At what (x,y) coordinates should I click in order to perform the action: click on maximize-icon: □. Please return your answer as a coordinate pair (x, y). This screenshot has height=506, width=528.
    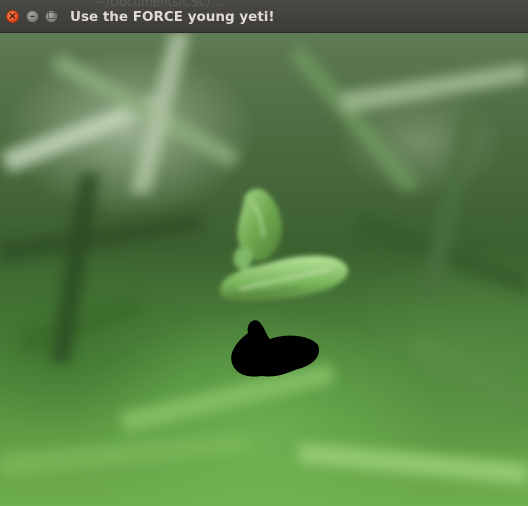
    Looking at the image, I should click on (51, 16).